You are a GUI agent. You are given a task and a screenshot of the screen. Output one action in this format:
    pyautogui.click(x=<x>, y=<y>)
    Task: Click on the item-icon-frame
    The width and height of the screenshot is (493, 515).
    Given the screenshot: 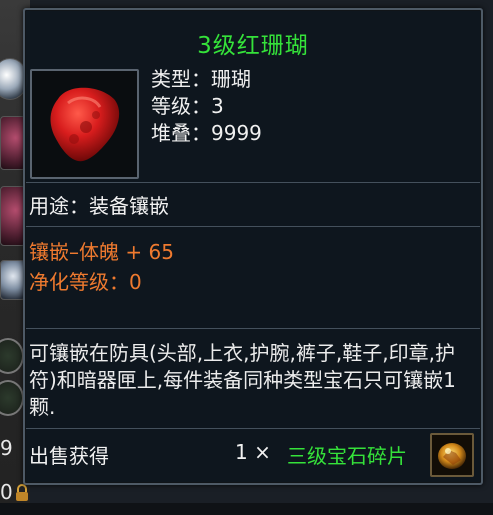 What is the action you would take?
    pyautogui.click(x=84, y=124)
    